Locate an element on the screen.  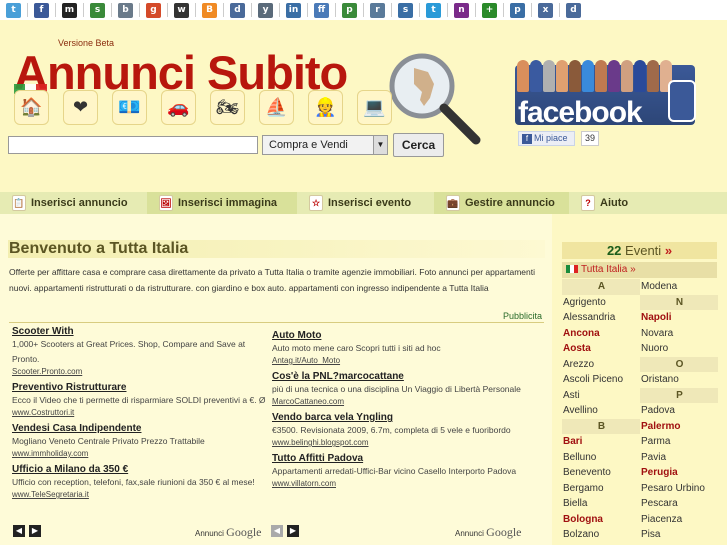
city-link: Piacenza is located at coordinates (679, 520).